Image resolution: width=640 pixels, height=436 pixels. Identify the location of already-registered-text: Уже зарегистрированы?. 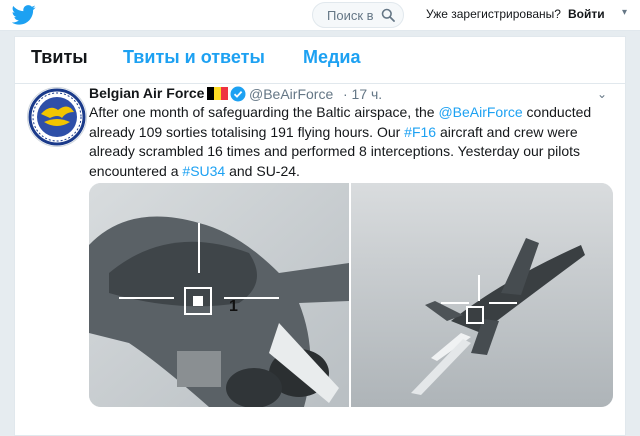
(493, 14).